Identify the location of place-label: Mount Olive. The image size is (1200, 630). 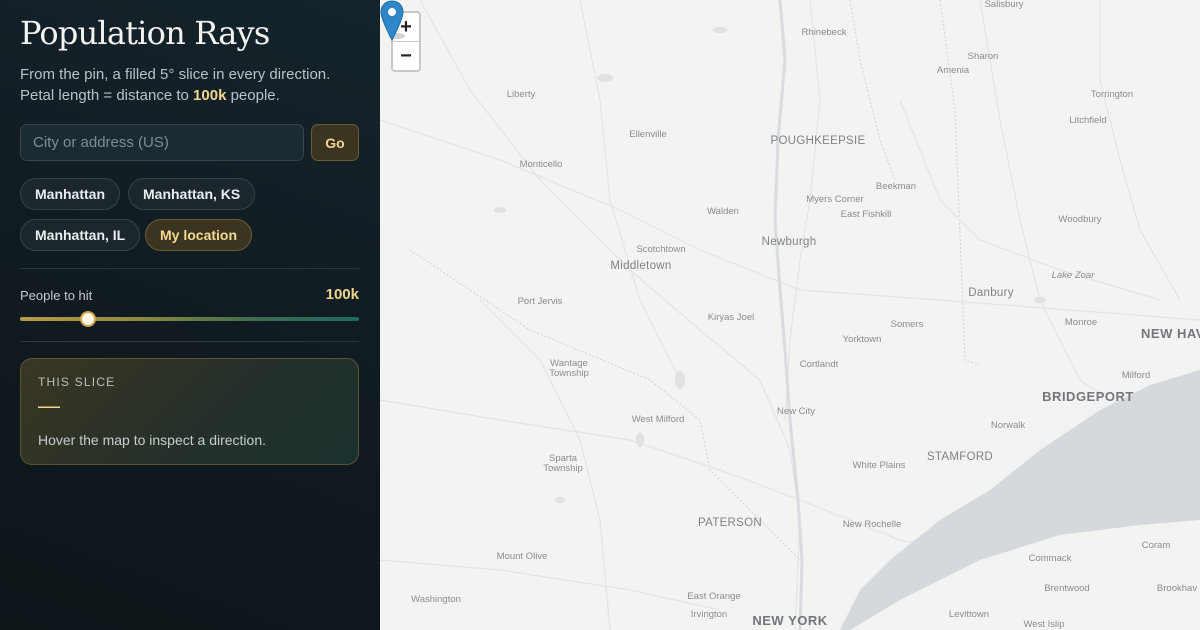
(522, 556).